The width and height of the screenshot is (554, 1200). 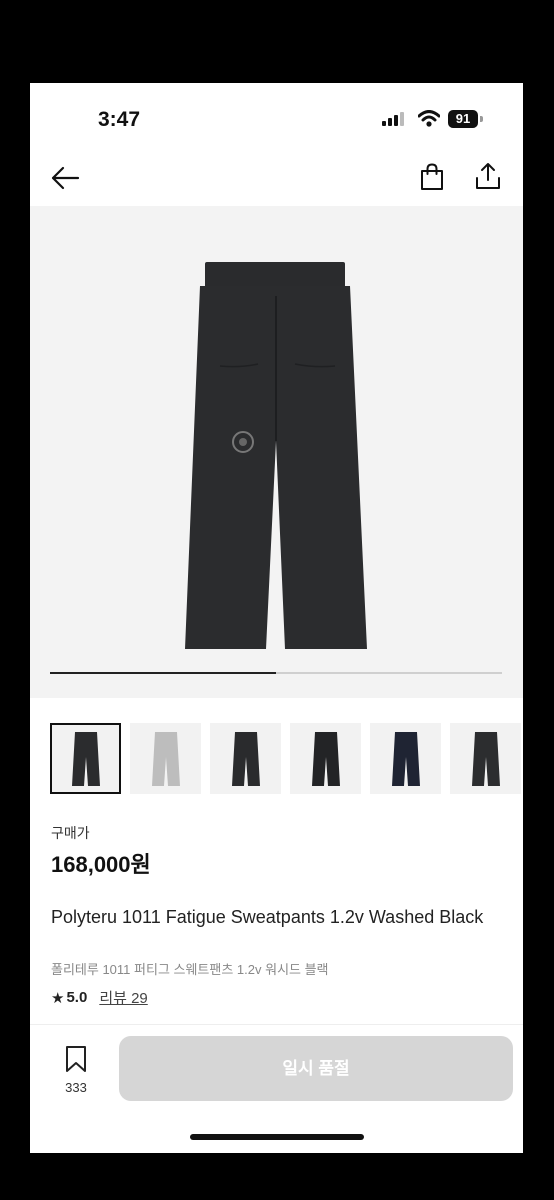 What do you see at coordinates (276, 119) in the screenshot?
I see `status-bar: 3:47 91` at bounding box center [276, 119].